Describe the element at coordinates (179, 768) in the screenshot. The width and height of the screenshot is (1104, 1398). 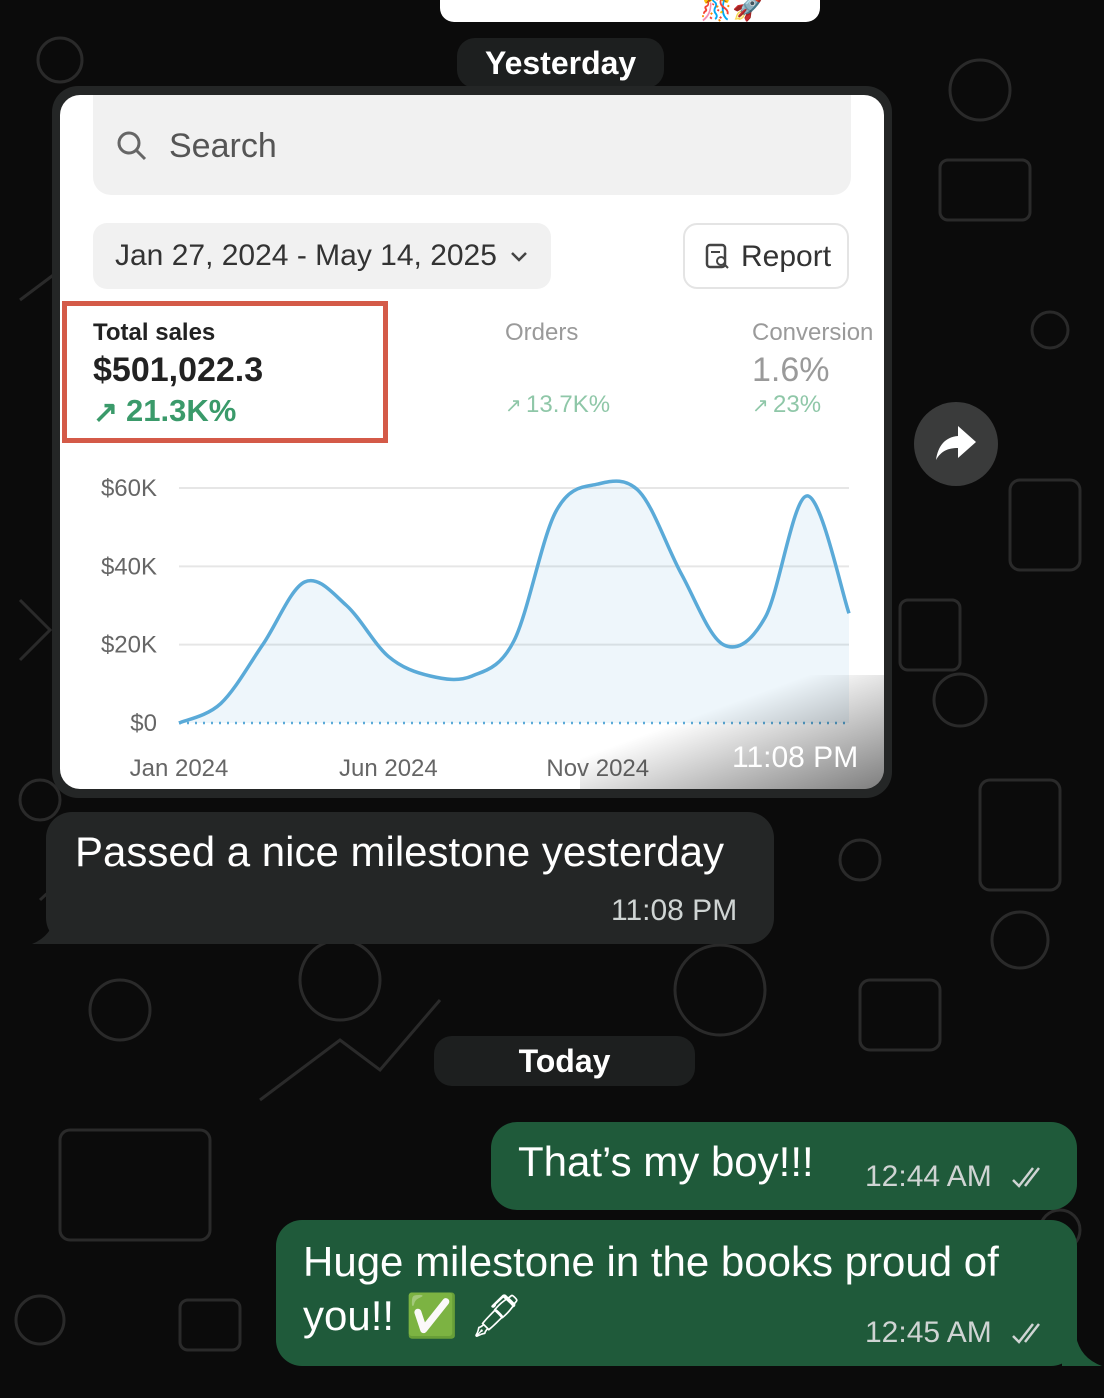
I see `x-tick-label: Jan 2024` at that location.